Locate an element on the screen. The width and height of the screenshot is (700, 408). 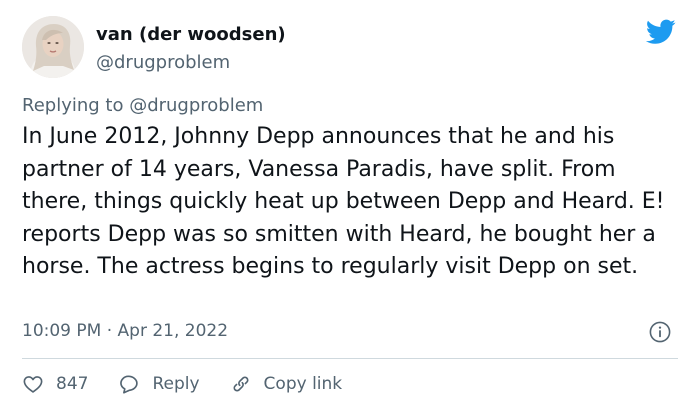
reply-button: Reply is located at coordinates (159, 384).